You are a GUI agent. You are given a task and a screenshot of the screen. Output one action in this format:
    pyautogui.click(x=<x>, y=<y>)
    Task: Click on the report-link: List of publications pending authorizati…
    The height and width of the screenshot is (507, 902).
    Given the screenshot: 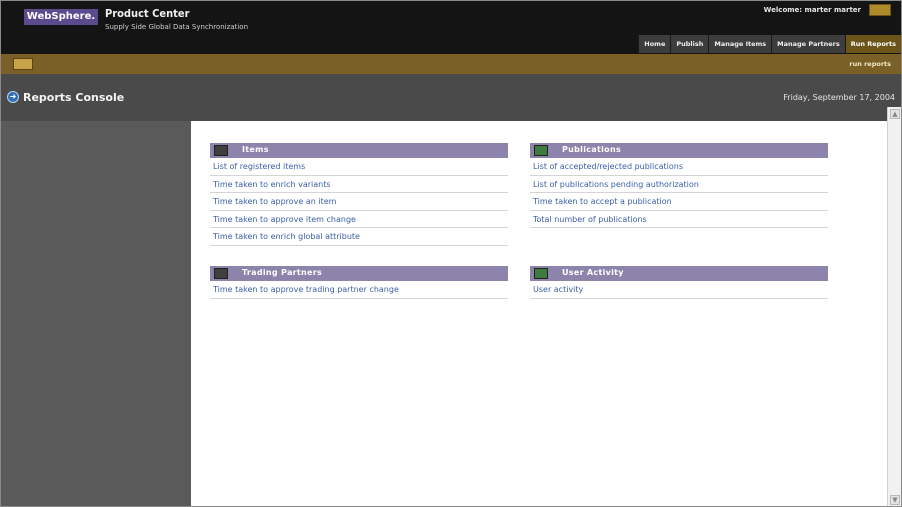 What is the action you would take?
    pyautogui.click(x=679, y=184)
    